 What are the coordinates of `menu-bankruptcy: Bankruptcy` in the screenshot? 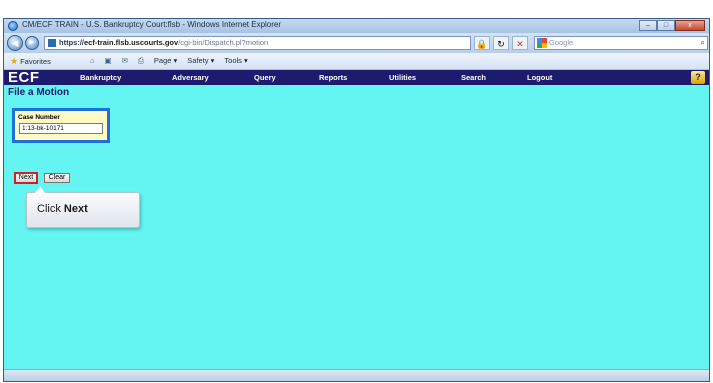 It's located at (100, 77).